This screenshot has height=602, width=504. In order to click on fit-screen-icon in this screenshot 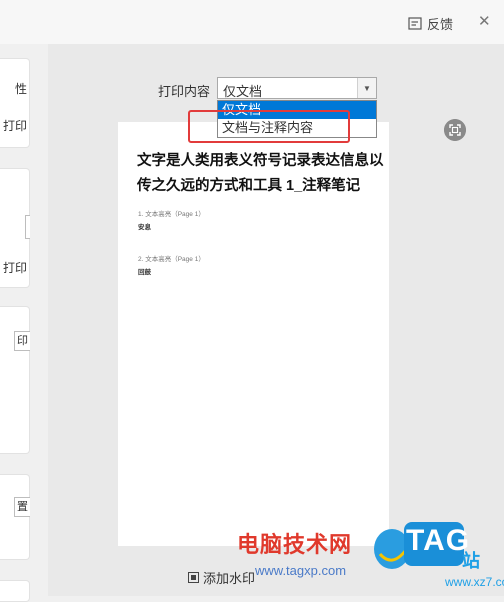, I will do `click(455, 130)`.